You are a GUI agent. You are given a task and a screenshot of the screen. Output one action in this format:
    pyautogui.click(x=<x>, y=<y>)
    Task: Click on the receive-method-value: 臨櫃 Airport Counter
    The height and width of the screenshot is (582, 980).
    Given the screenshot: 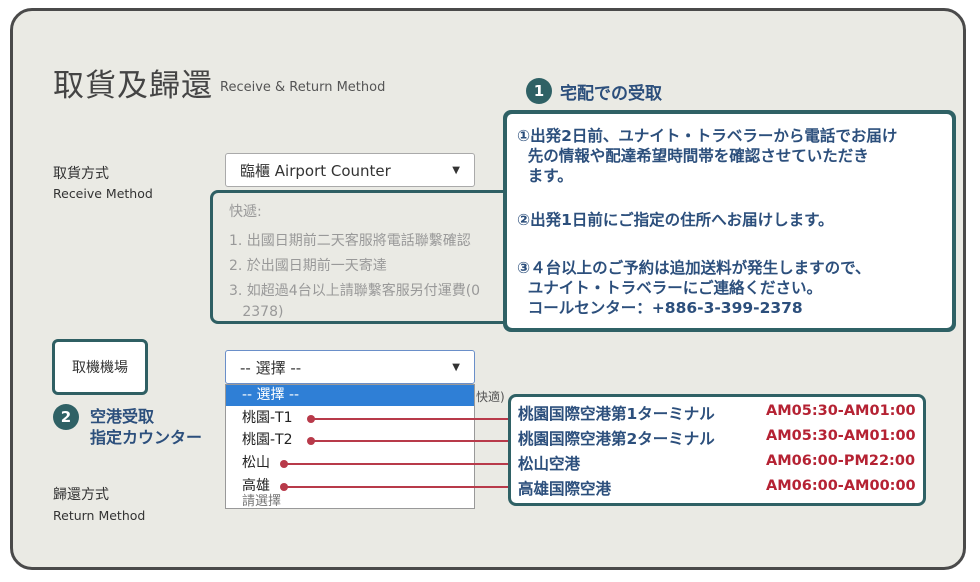 What is the action you would take?
    pyautogui.click(x=315, y=170)
    